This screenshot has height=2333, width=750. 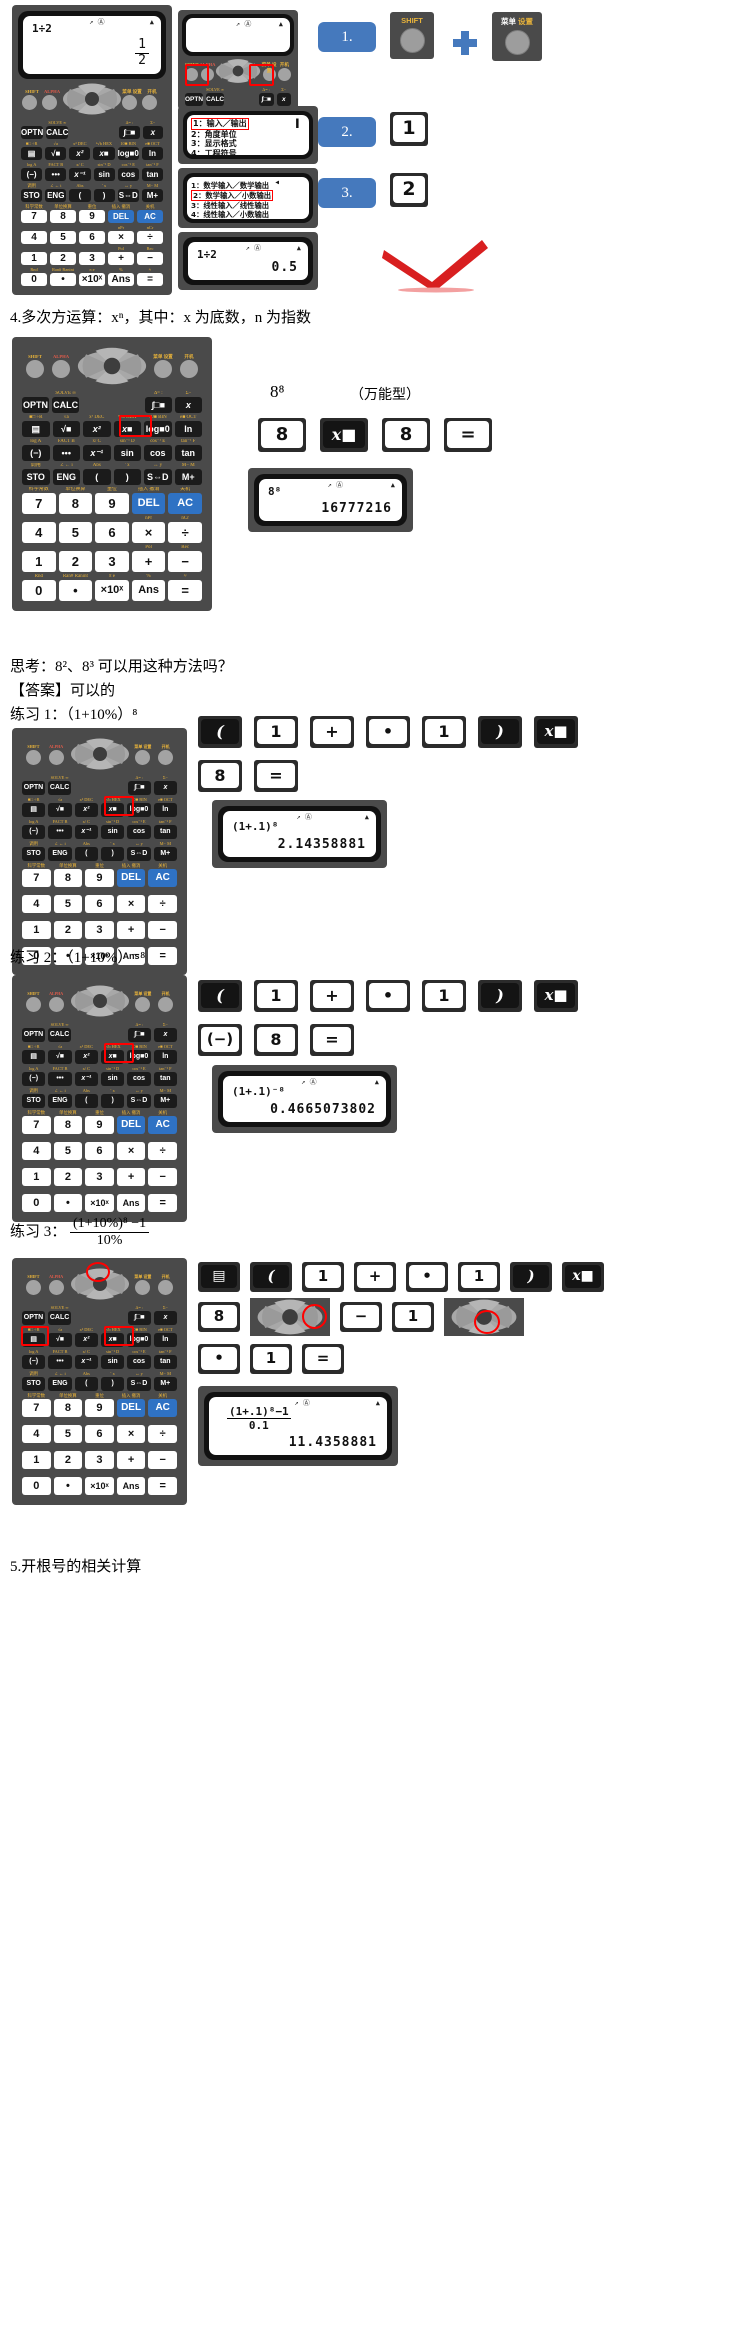 What do you see at coordinates (152, 195) in the screenshot?
I see `key-m-plus: M+` at bounding box center [152, 195].